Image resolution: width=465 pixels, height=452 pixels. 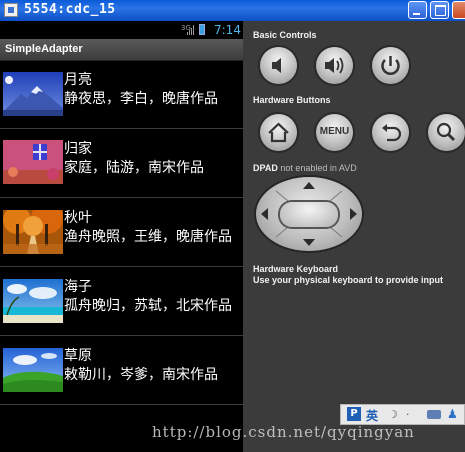 What do you see at coordinates (296, 269) in the screenshot?
I see `hardware-keyboard-heading: Hardware Keyboard` at bounding box center [296, 269].